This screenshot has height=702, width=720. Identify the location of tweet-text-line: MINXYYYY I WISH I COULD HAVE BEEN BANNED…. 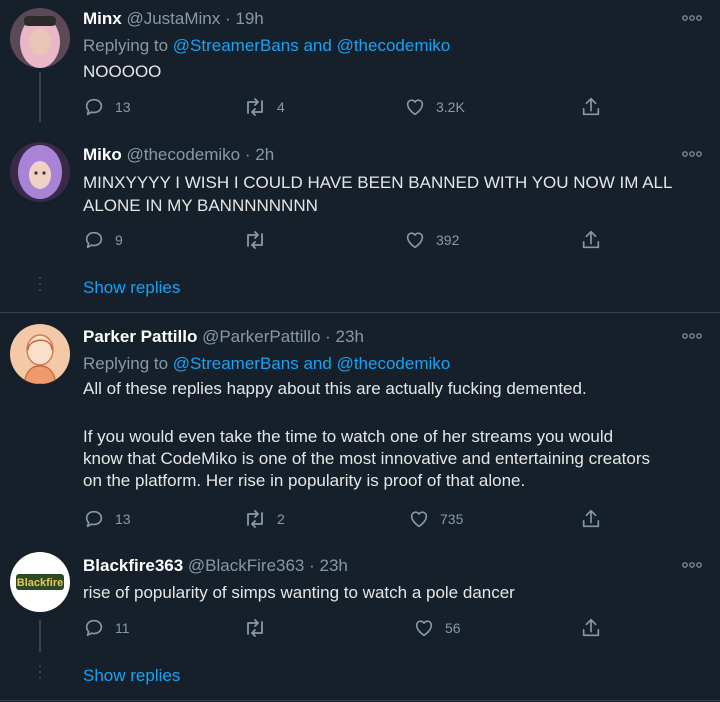
(378, 182).